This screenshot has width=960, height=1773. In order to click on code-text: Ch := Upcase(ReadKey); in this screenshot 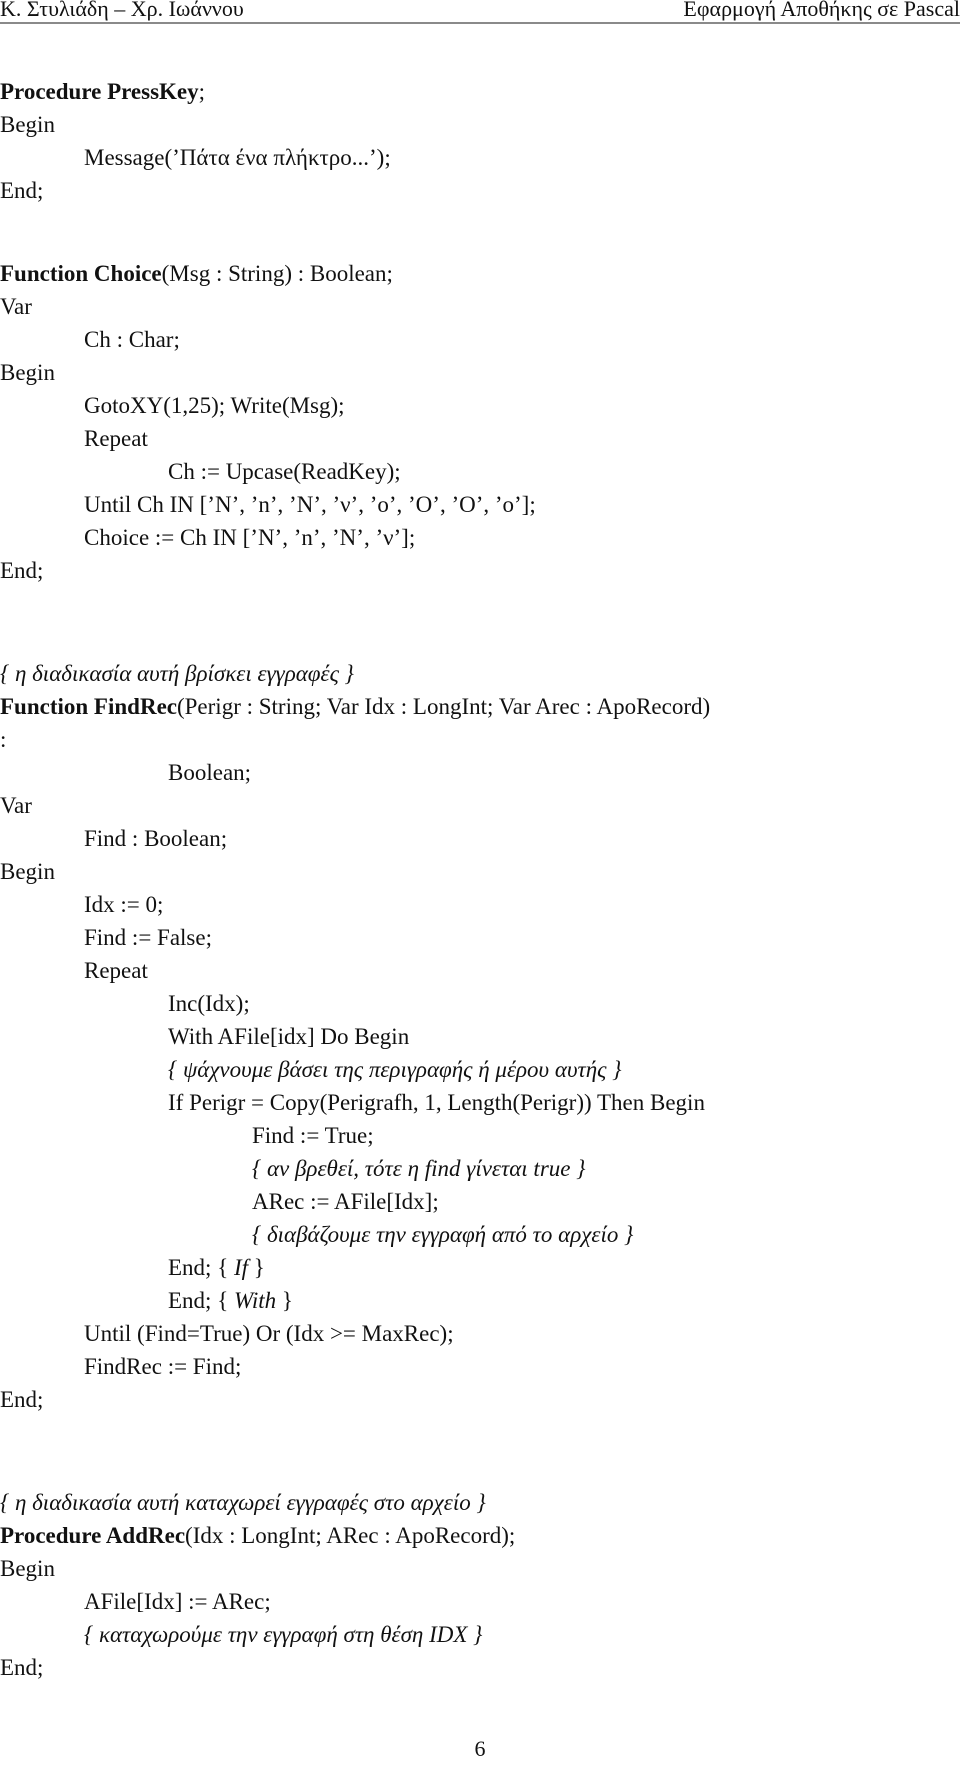, I will do `click(284, 471)`.